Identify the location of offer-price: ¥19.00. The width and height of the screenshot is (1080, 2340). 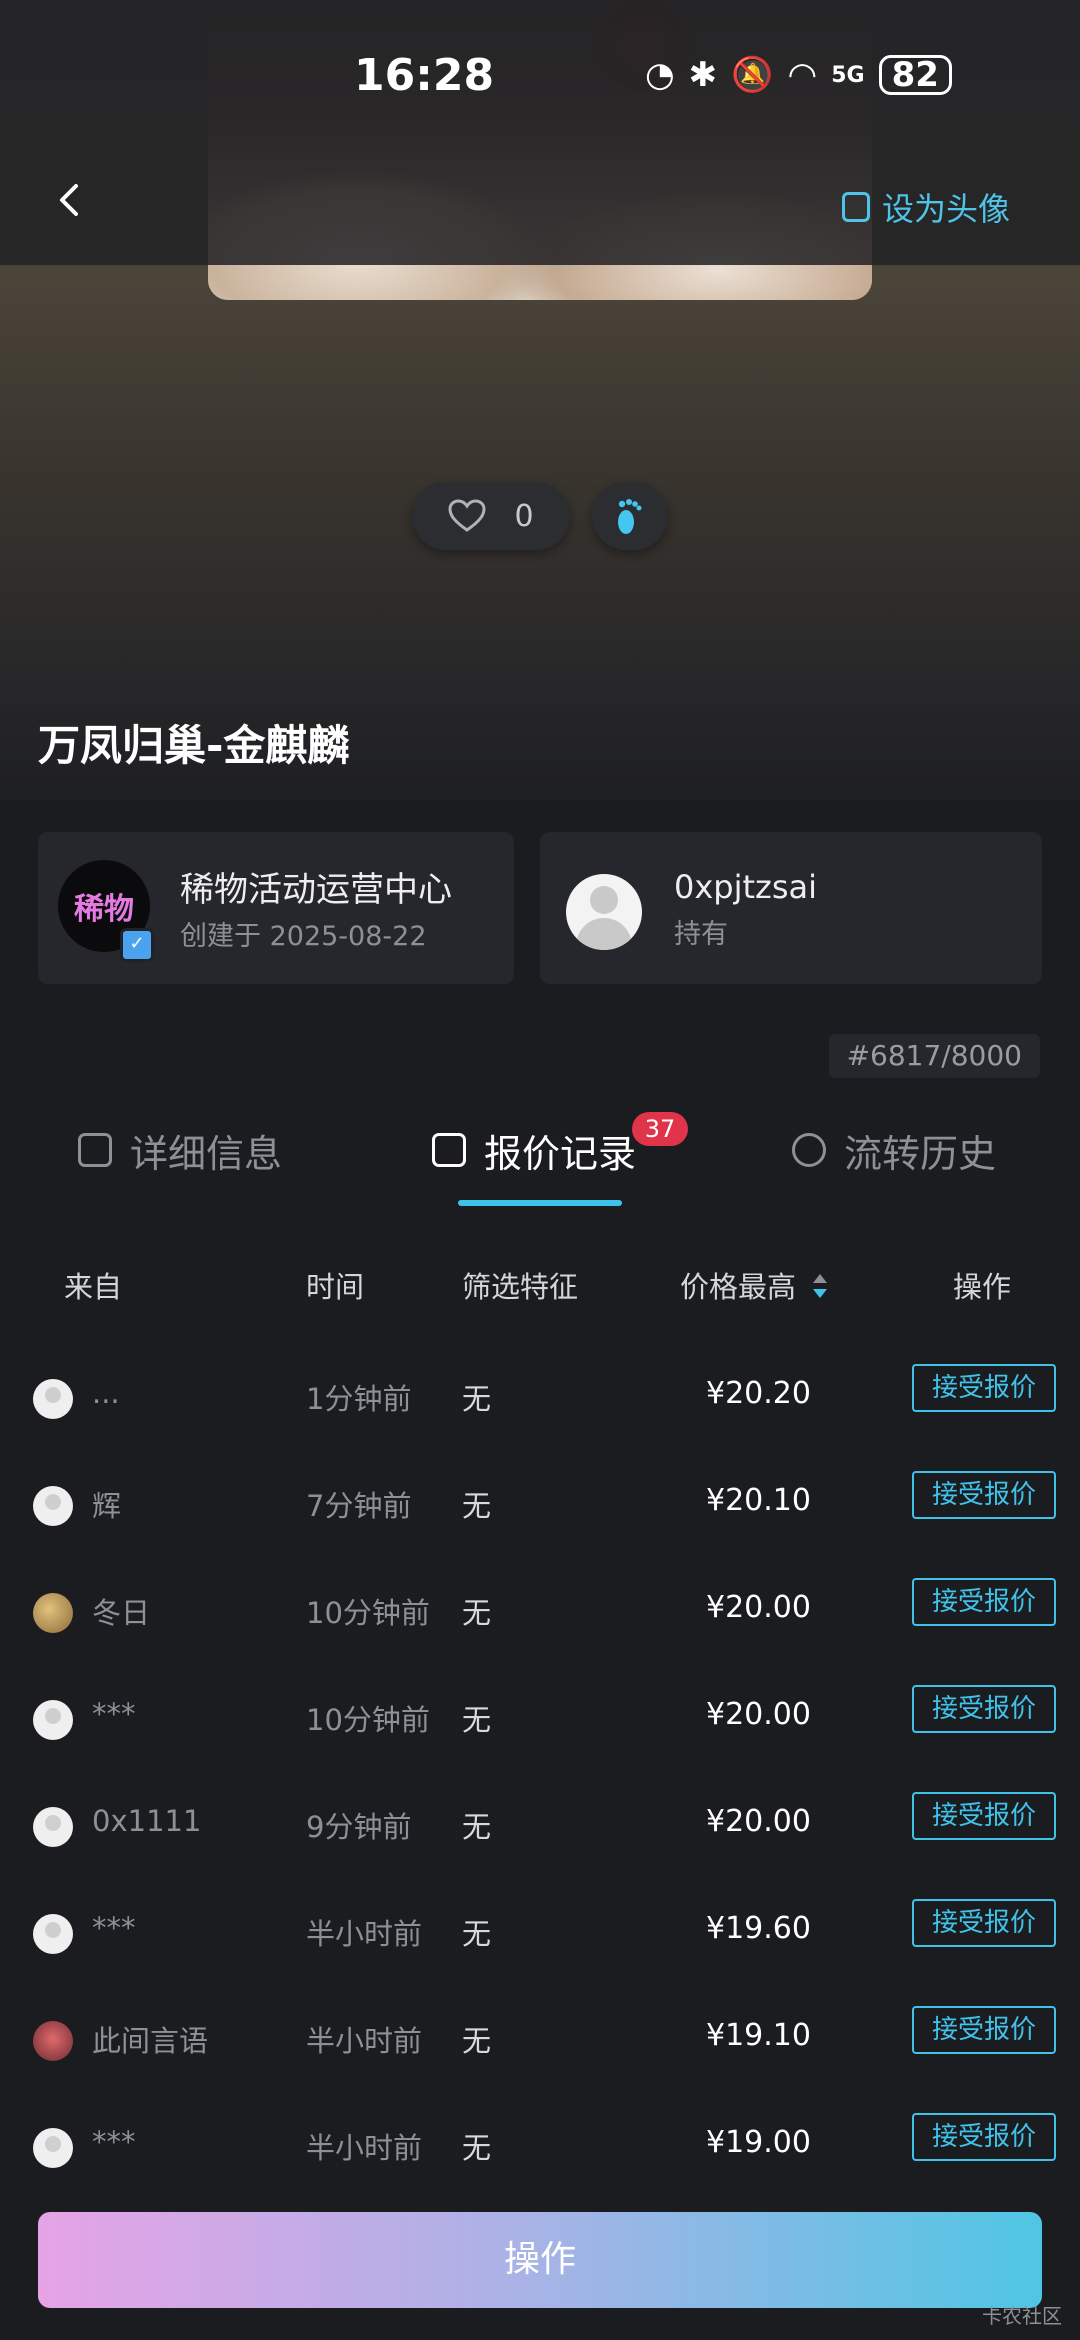
(758, 2142).